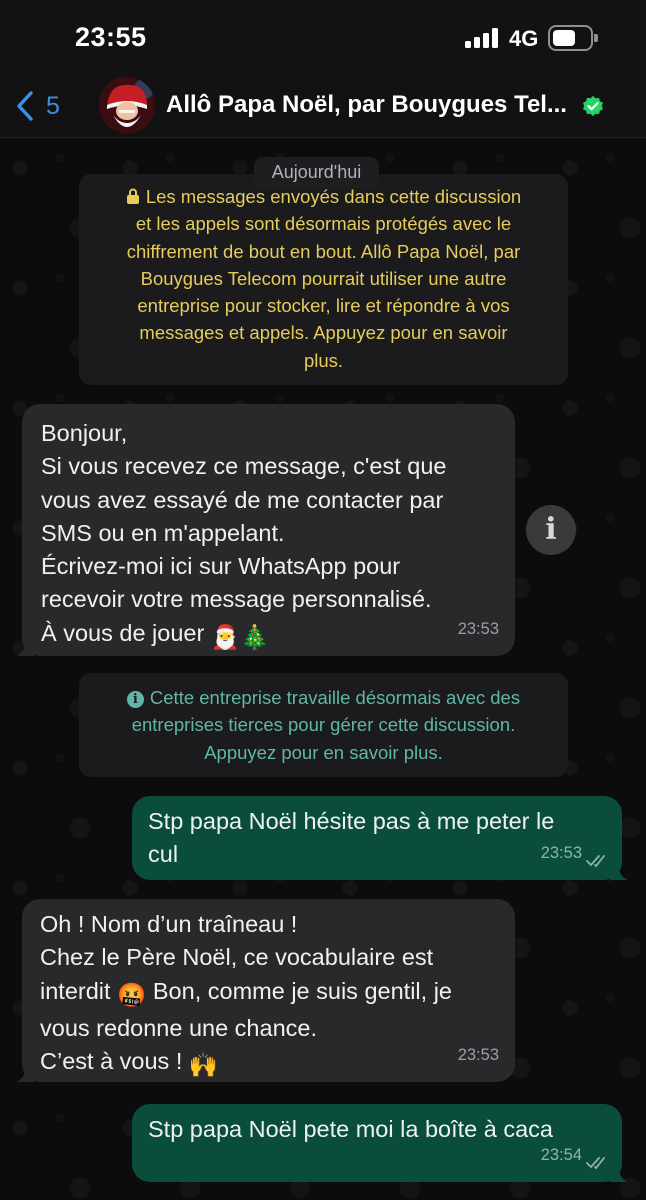  Describe the element at coordinates (163, 854) in the screenshot. I see `message-text: cul` at that location.